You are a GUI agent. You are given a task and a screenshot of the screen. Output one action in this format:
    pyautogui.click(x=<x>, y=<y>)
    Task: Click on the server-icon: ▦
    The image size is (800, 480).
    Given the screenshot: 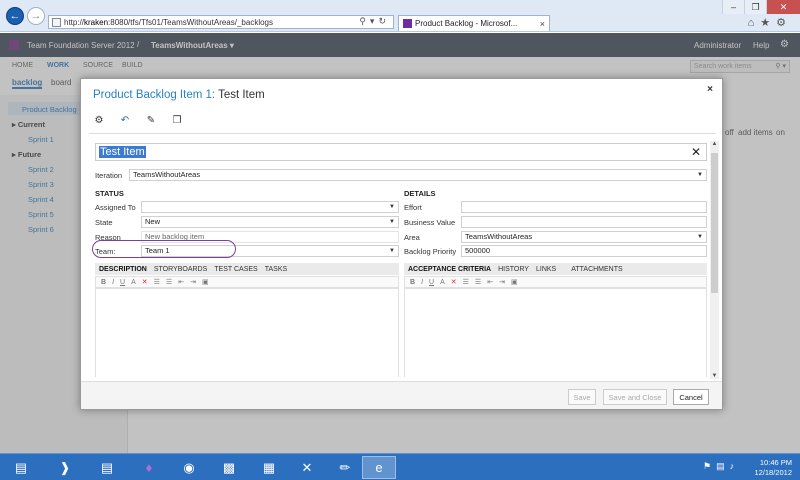 What is the action you would take?
    pyautogui.click(x=269, y=467)
    